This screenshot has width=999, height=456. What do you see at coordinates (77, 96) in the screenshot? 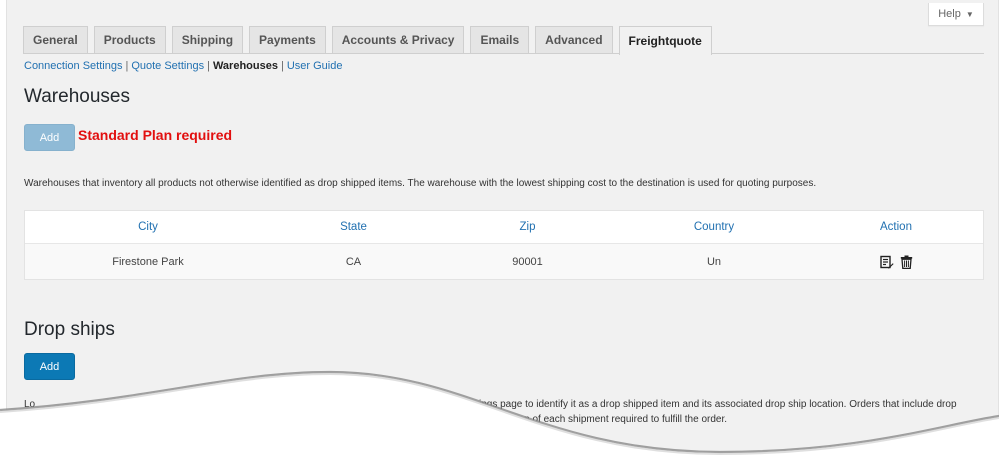
I see `warehouses-heading: Warehouses` at bounding box center [77, 96].